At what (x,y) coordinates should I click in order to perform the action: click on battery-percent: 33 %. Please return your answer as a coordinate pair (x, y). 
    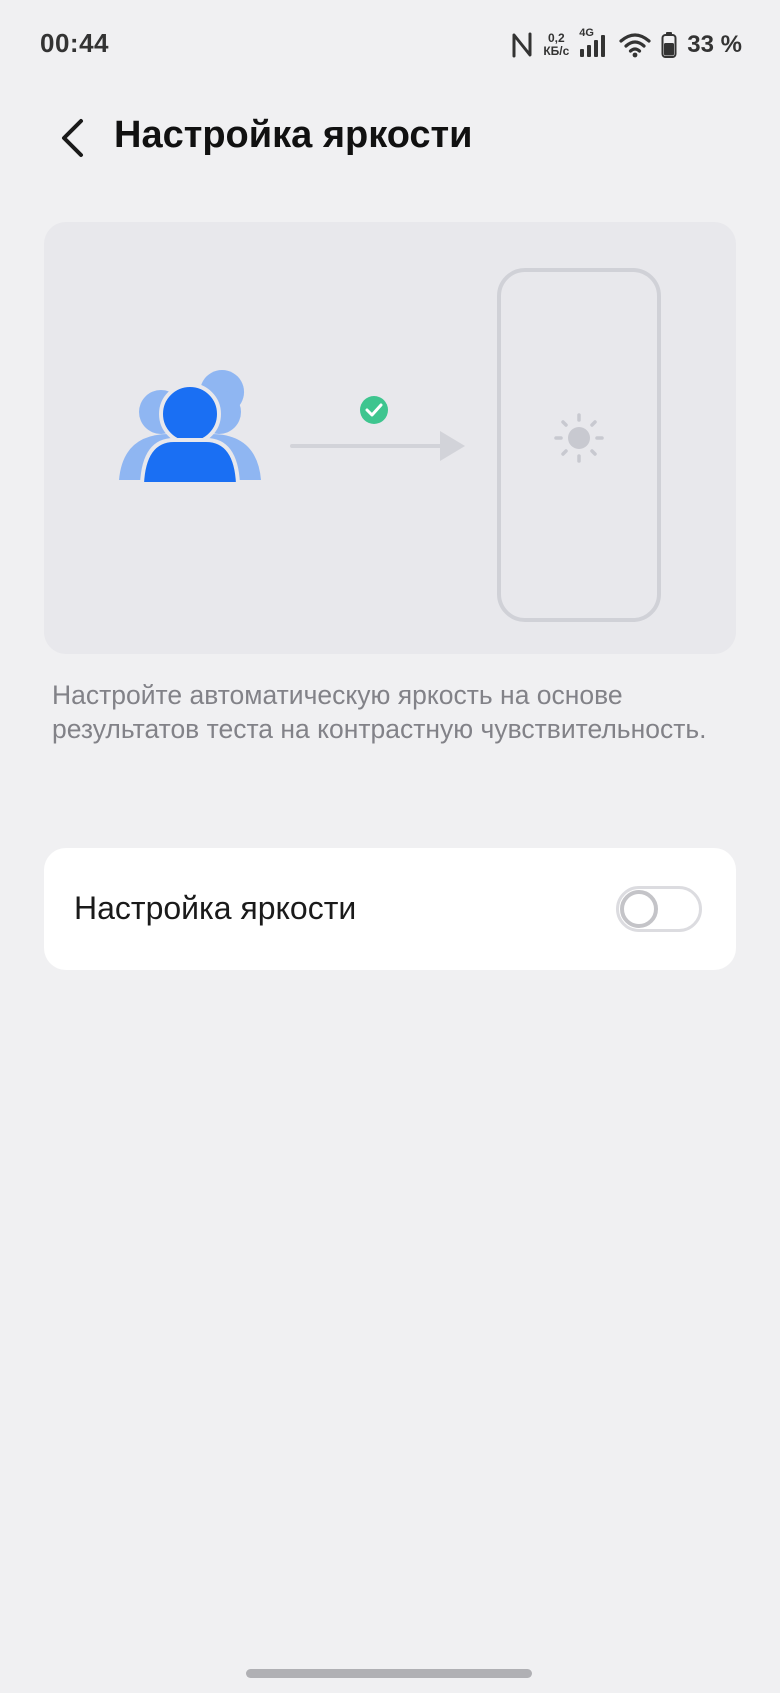
    Looking at the image, I should click on (714, 44).